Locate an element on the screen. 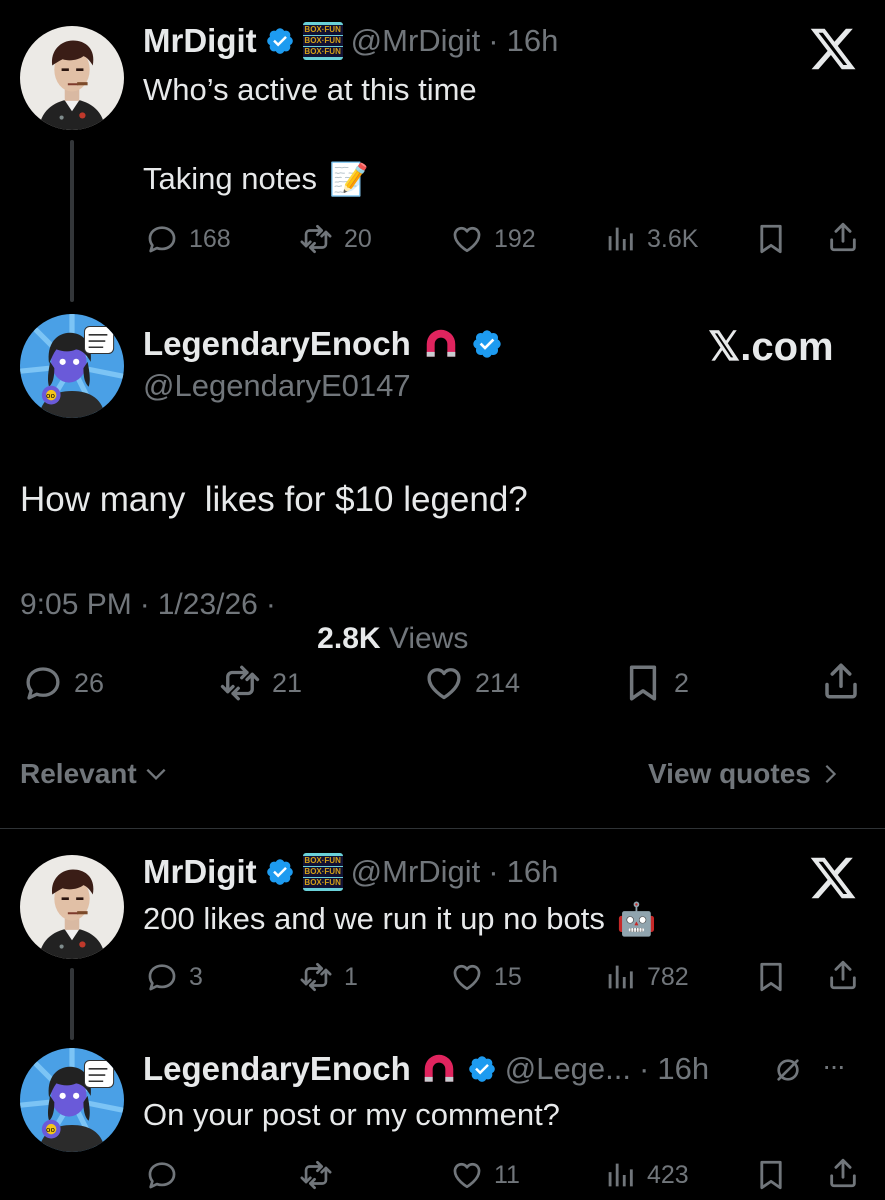 The width and height of the screenshot is (885, 1200). main-post-text: How many likes for $10 legend? is located at coordinates (274, 499).